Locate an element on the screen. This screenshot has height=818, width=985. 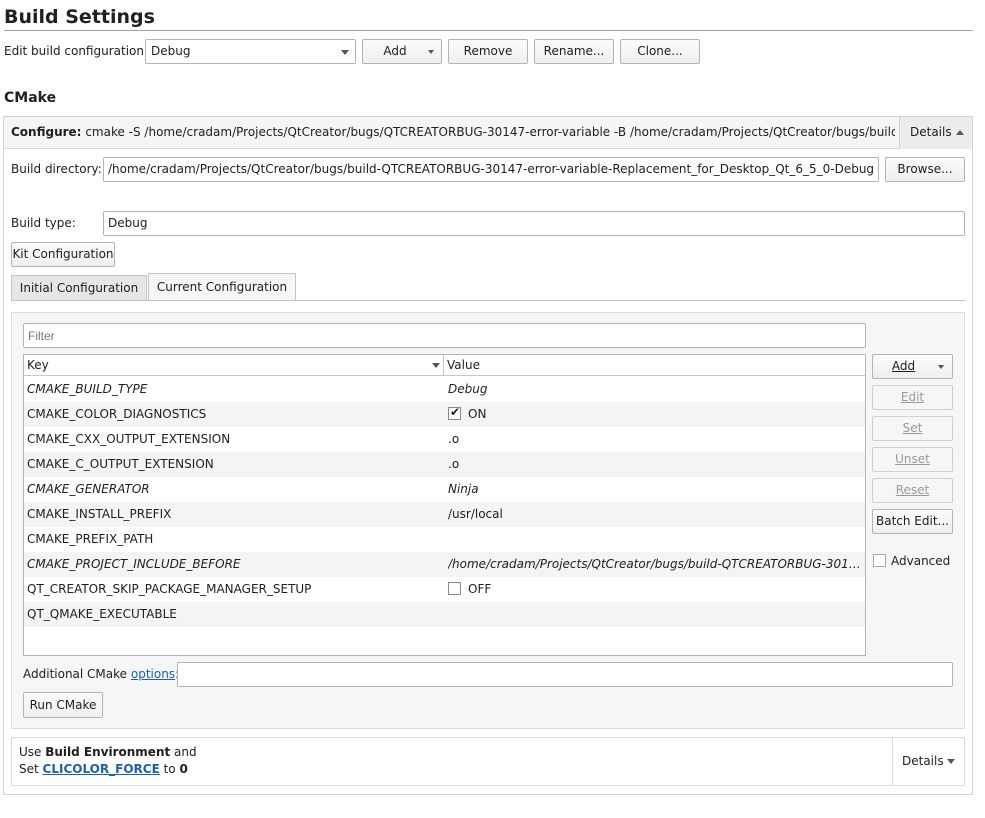
checkmark-icon: ✔ is located at coordinates (455, 413).